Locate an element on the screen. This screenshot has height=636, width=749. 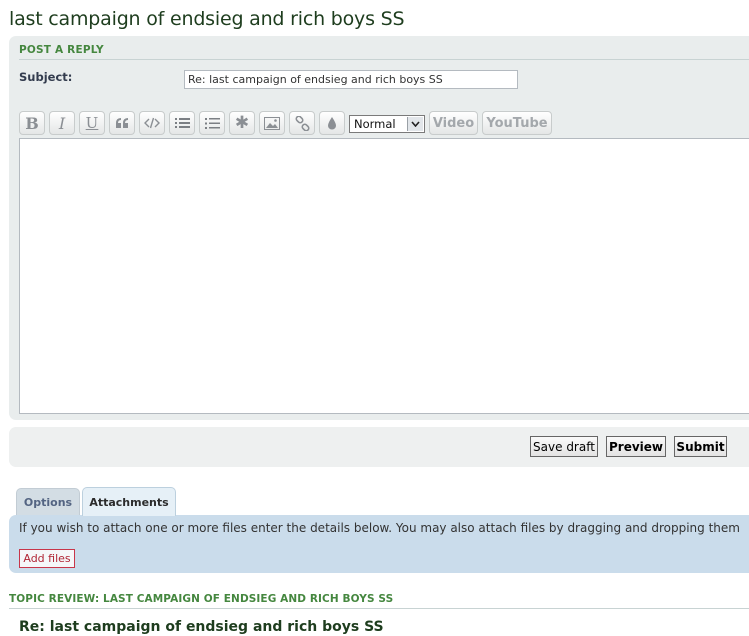
droplet-icon is located at coordinates (332, 123).